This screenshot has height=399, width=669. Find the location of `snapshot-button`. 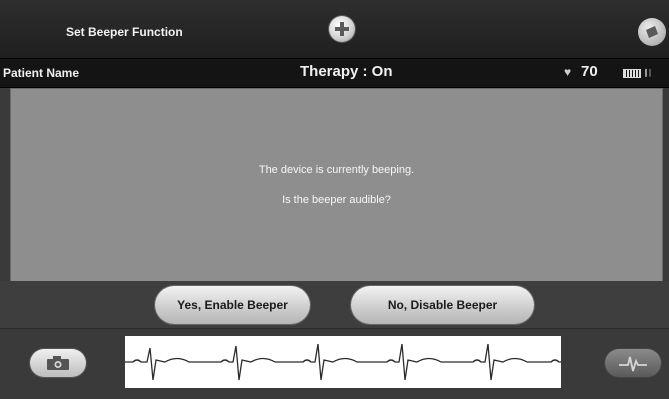

snapshot-button is located at coordinates (58, 363).